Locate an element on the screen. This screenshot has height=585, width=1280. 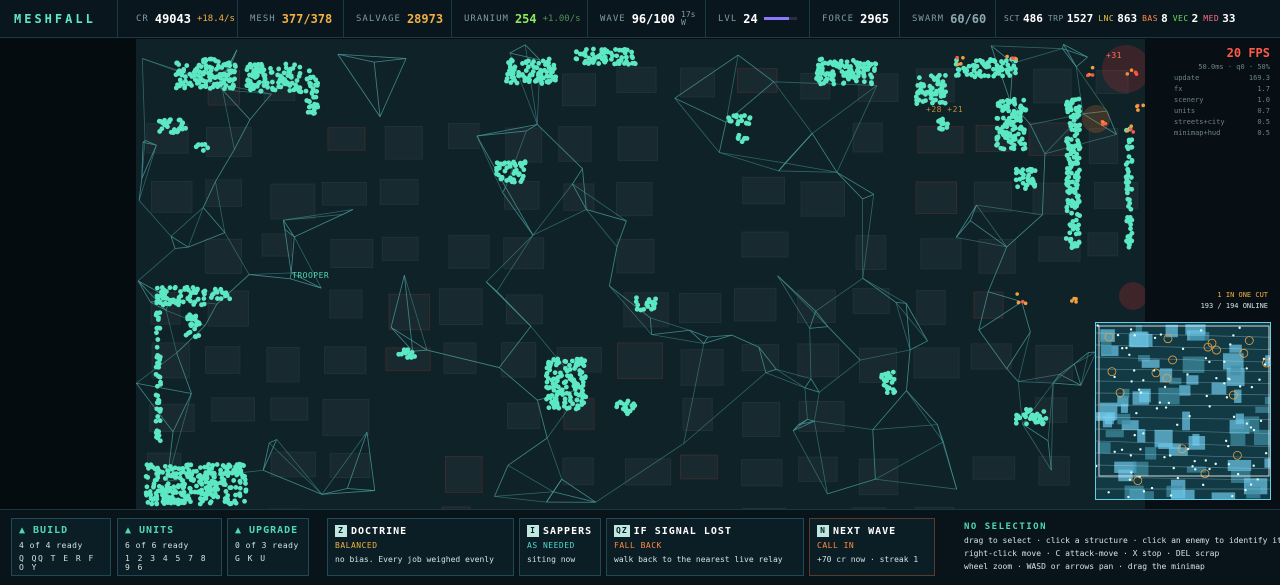
build-menu-button: ▲ BUILD 4 of 4 ready Q QQ T E R F O Y is located at coordinates (61, 547).